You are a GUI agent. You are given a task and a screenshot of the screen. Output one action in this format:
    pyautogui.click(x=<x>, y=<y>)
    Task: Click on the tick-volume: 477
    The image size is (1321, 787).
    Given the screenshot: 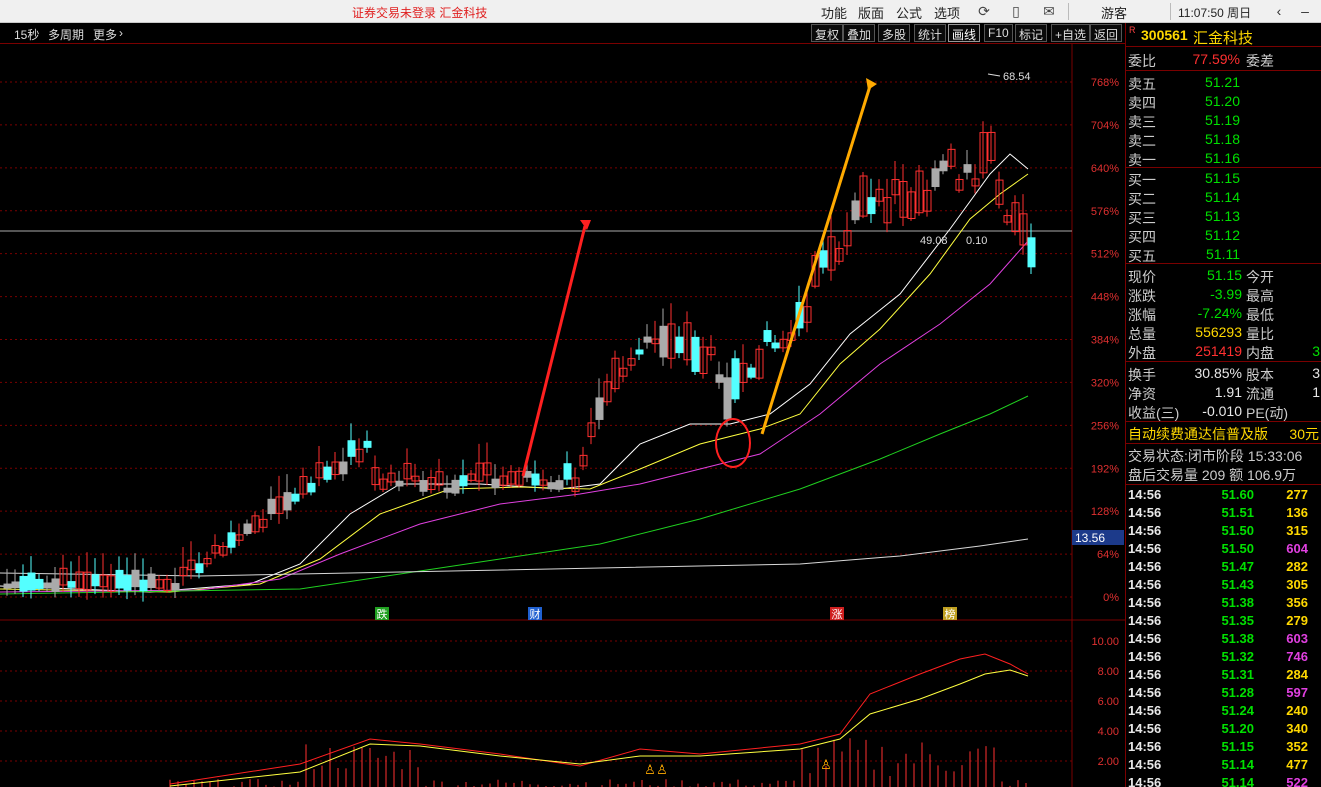 What is the action you would take?
    pyautogui.click(x=1297, y=764)
    